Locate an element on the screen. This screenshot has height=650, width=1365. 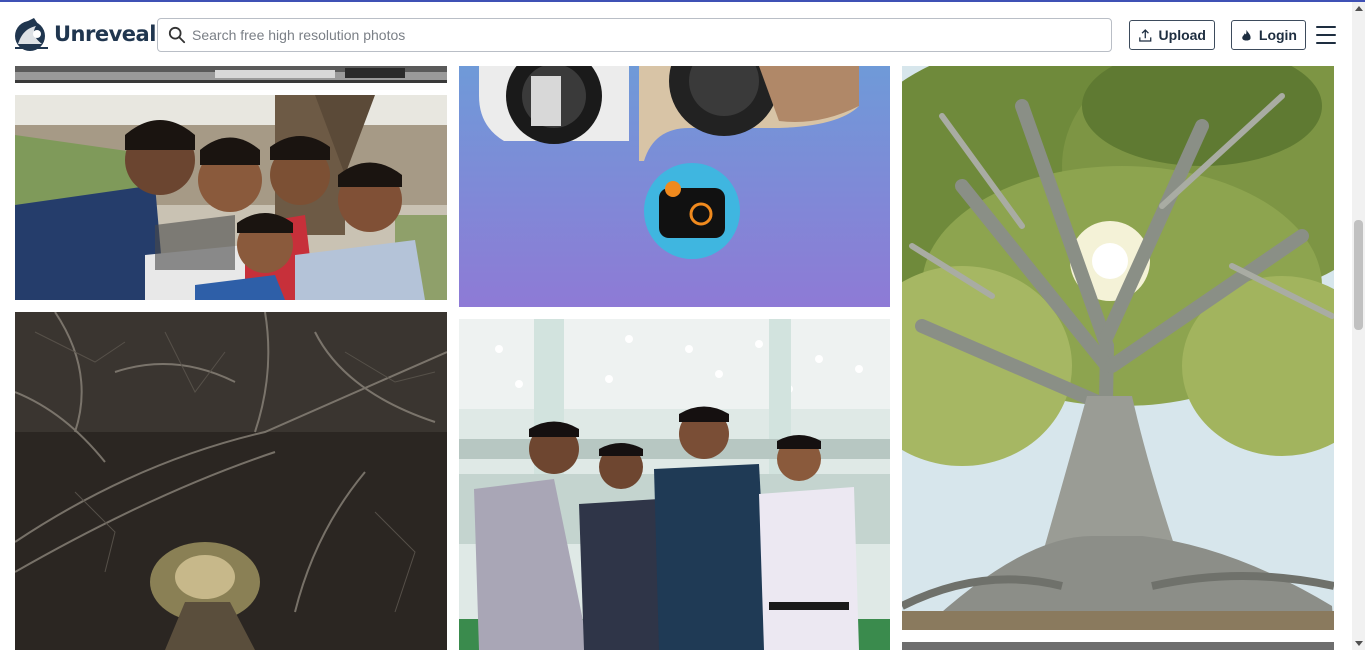
search-bar is located at coordinates (634, 35).